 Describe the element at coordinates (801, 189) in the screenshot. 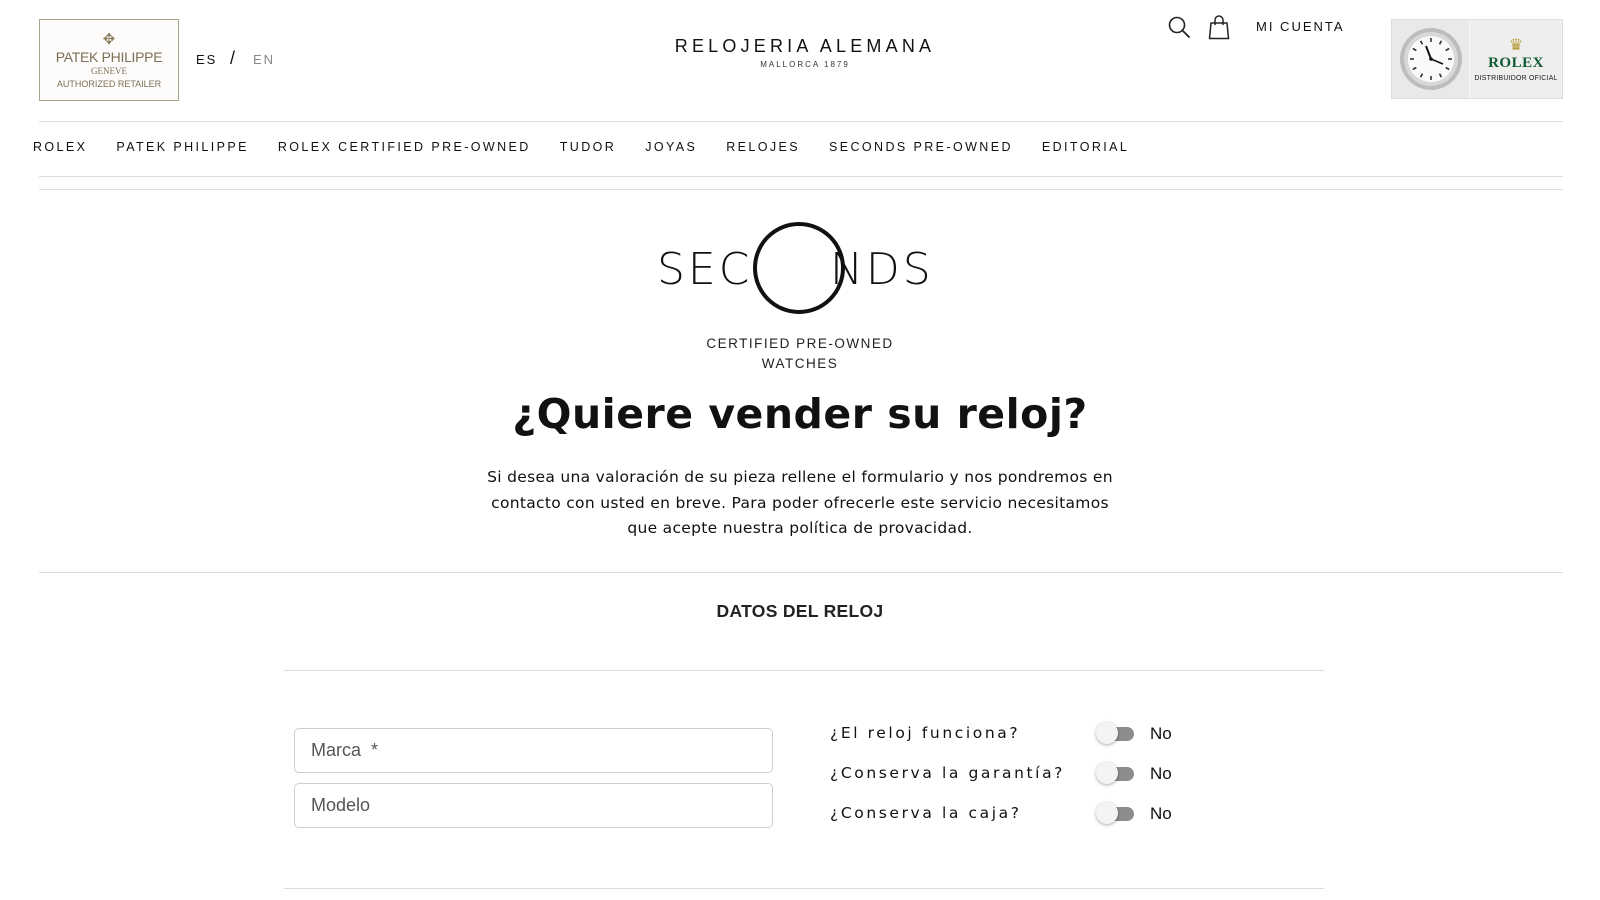

I see `nav-divider-bottom` at that location.